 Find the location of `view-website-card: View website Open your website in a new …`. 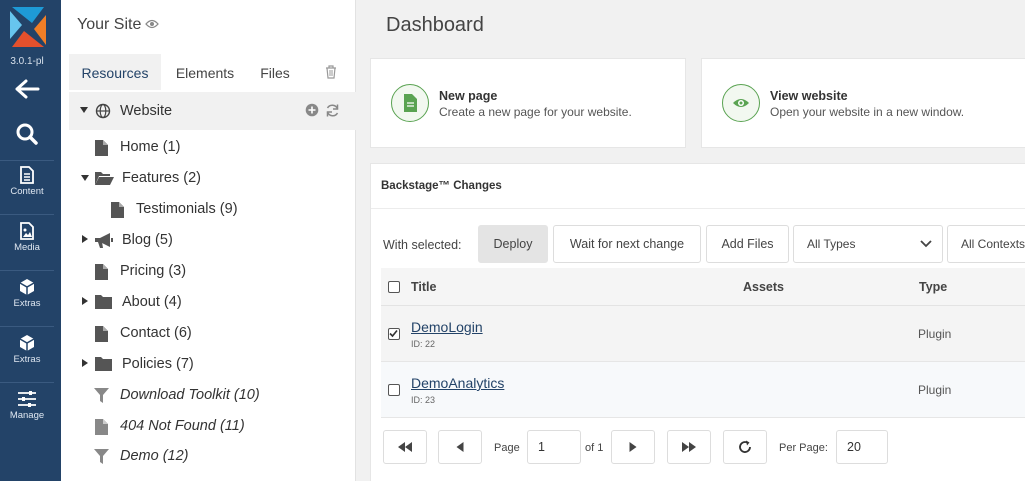

view-website-card: View website Open your website in a new … is located at coordinates (863, 103).